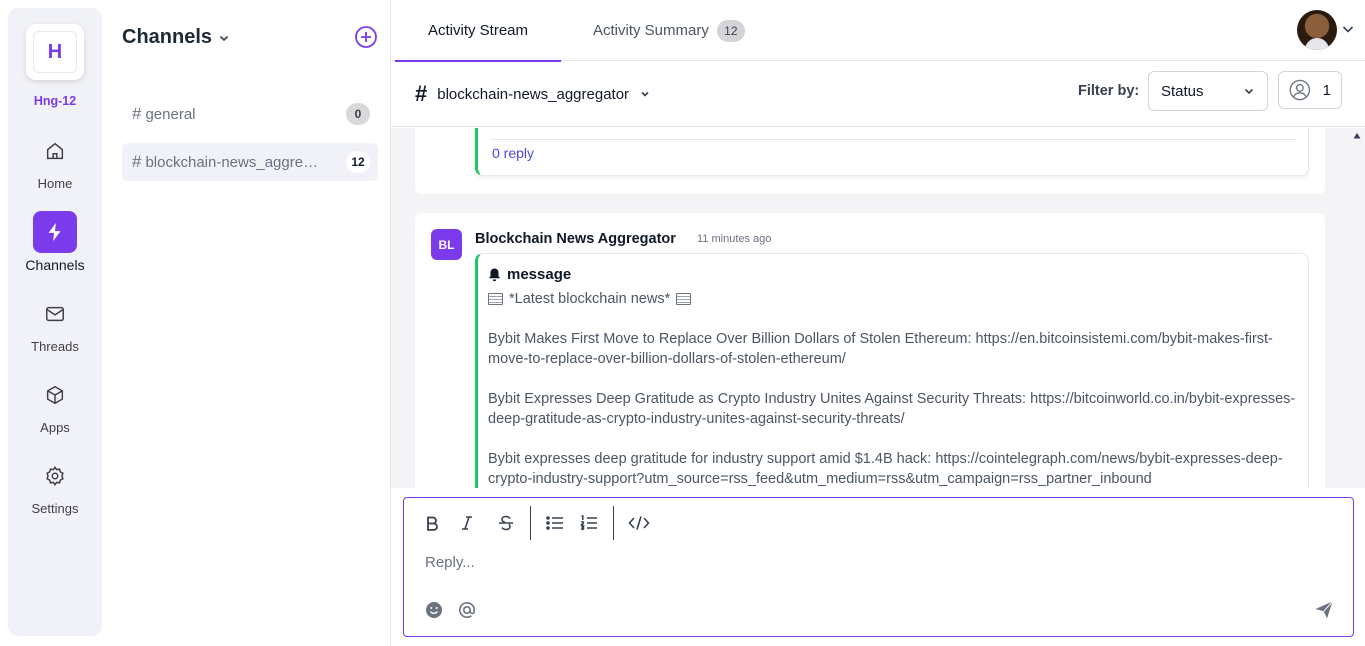 This screenshot has height=646, width=1365. Describe the element at coordinates (1300, 90) in the screenshot. I see `user-circle-icon` at that location.